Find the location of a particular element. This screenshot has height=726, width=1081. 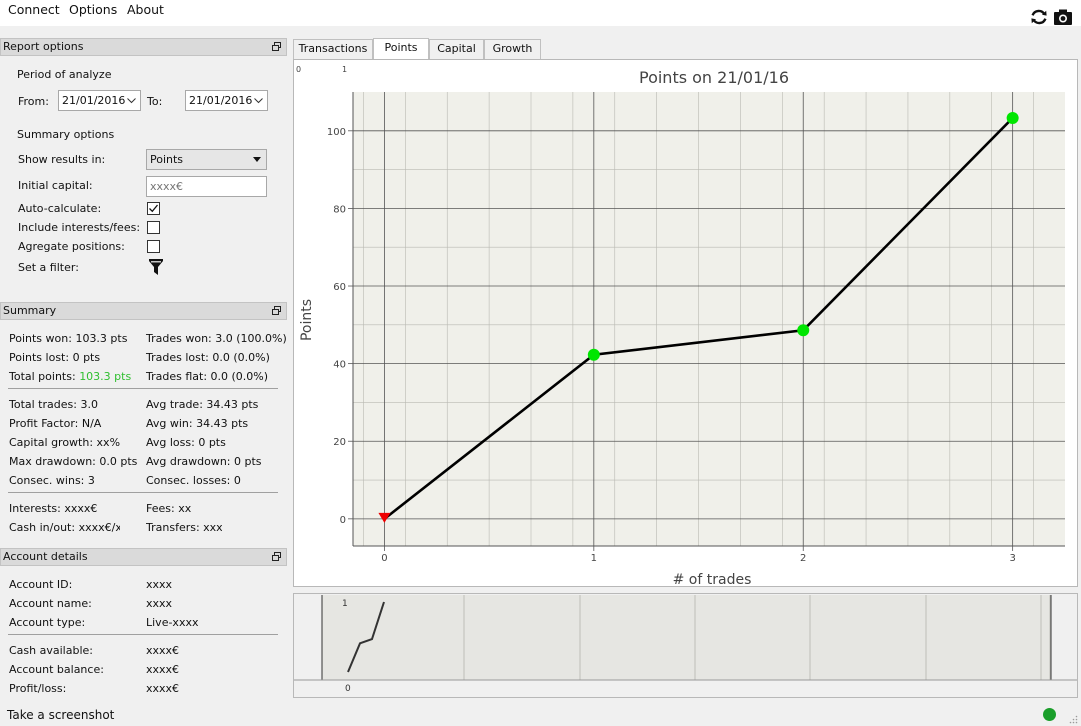

total-trades: Total trades: 3.0 is located at coordinates (53, 404).